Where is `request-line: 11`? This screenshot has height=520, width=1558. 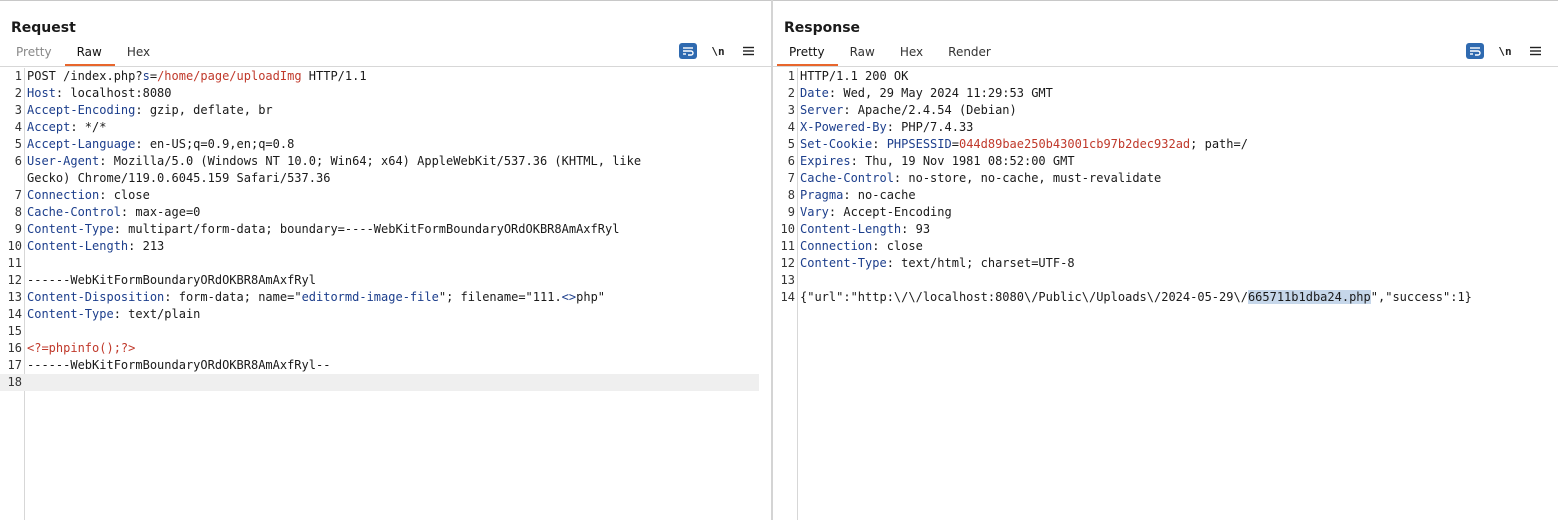 request-line: 11 is located at coordinates (385, 263).